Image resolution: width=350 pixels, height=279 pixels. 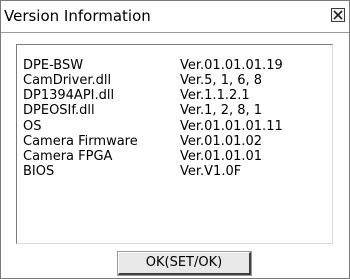 I want to click on close-button, so click(x=338, y=15).